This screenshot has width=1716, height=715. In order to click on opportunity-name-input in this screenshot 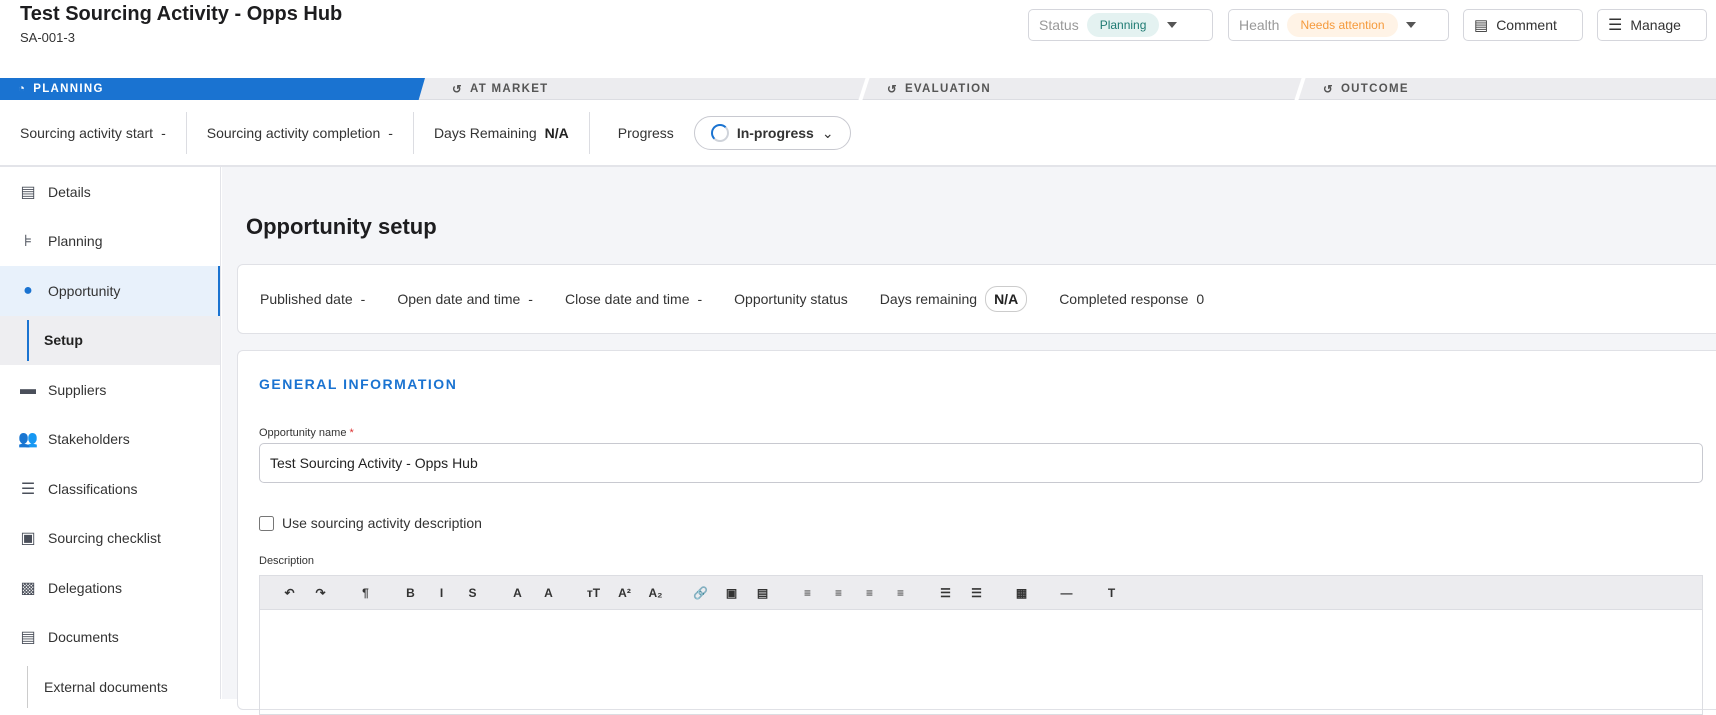, I will do `click(981, 463)`.